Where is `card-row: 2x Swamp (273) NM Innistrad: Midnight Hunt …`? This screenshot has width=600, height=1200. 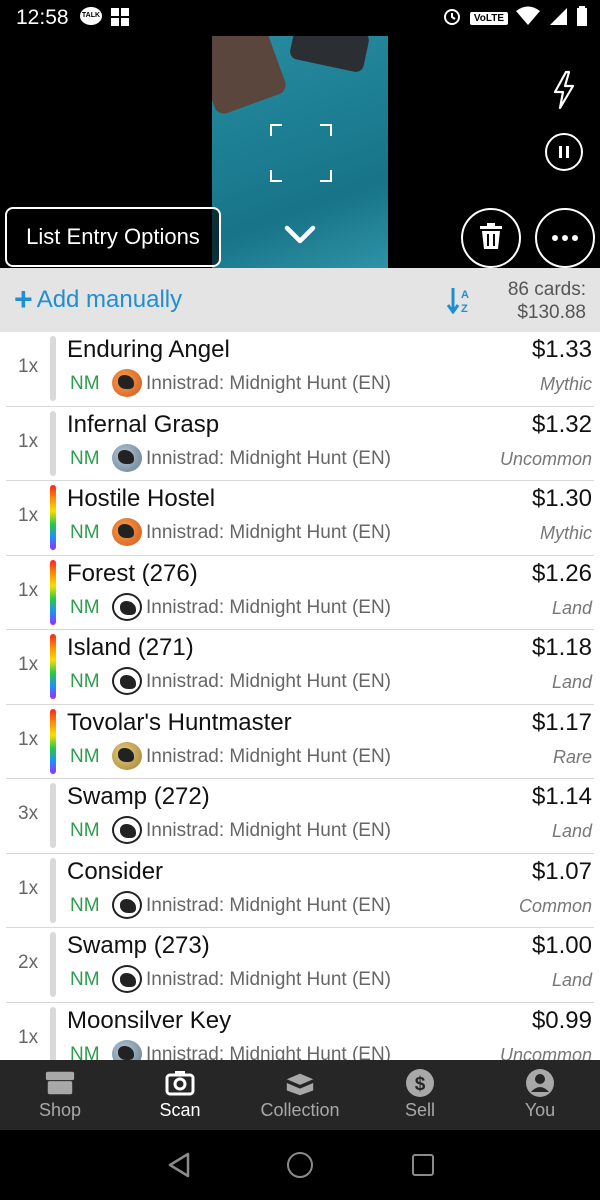 card-row: 2x Swamp (273) NM Innistrad: Midnight Hunt … is located at coordinates (300, 965).